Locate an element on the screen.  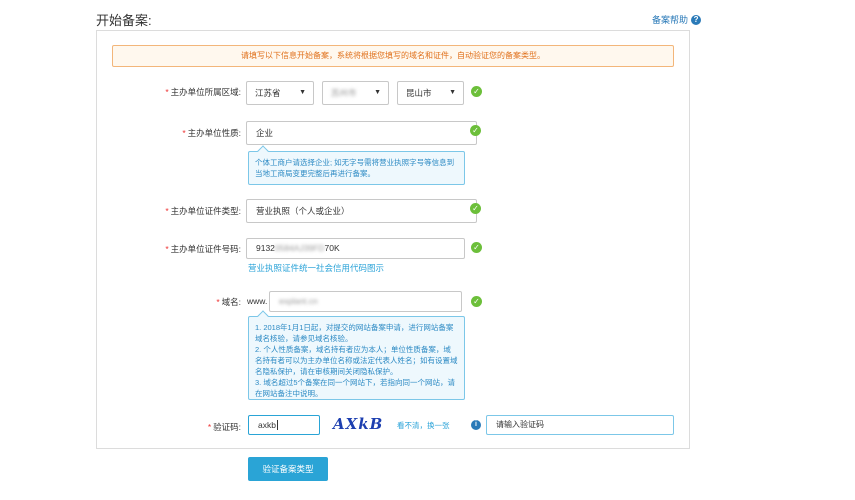
text-cursor is located at coordinates (277, 425).